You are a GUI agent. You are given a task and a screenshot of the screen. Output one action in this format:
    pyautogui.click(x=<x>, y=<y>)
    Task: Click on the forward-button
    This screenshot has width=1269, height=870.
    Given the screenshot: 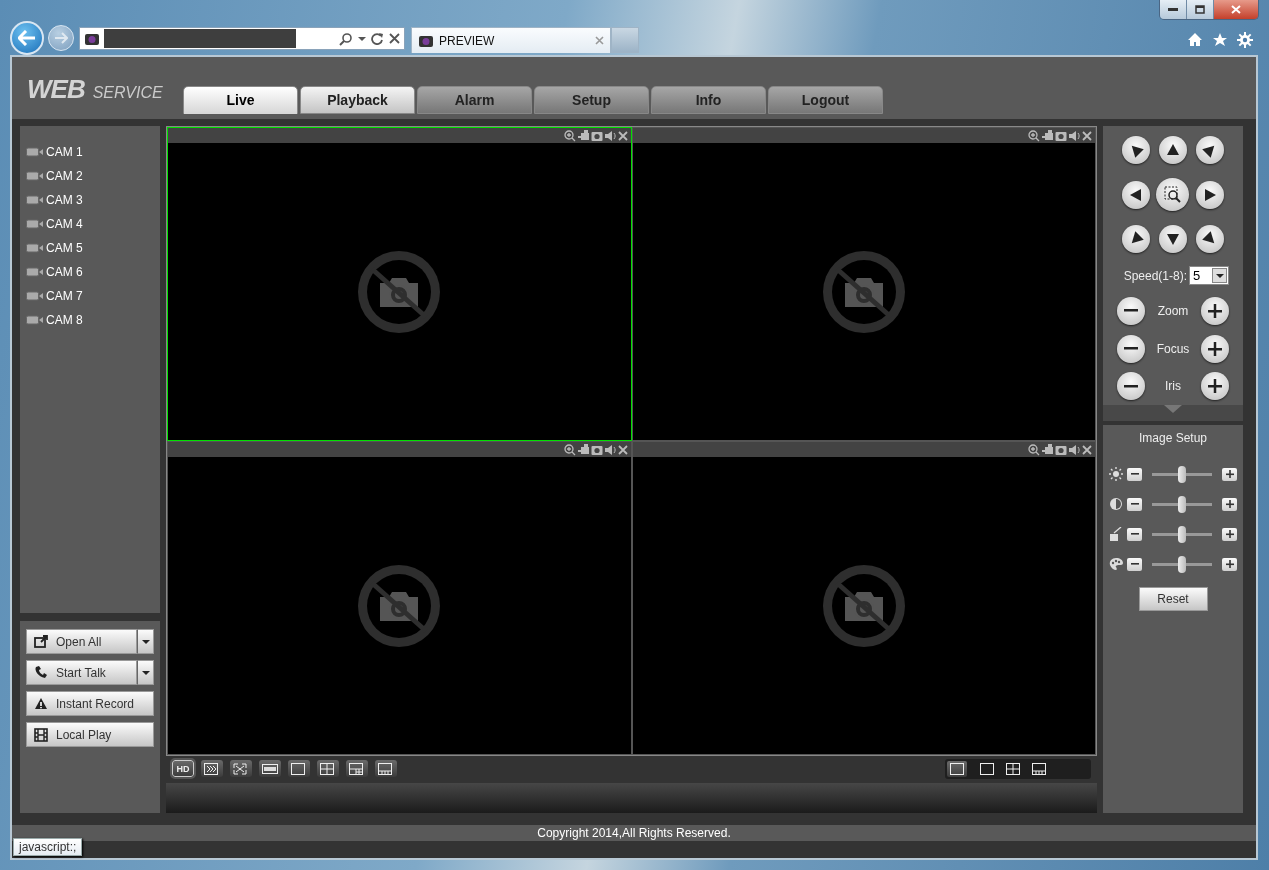 What is the action you would take?
    pyautogui.click(x=61, y=38)
    